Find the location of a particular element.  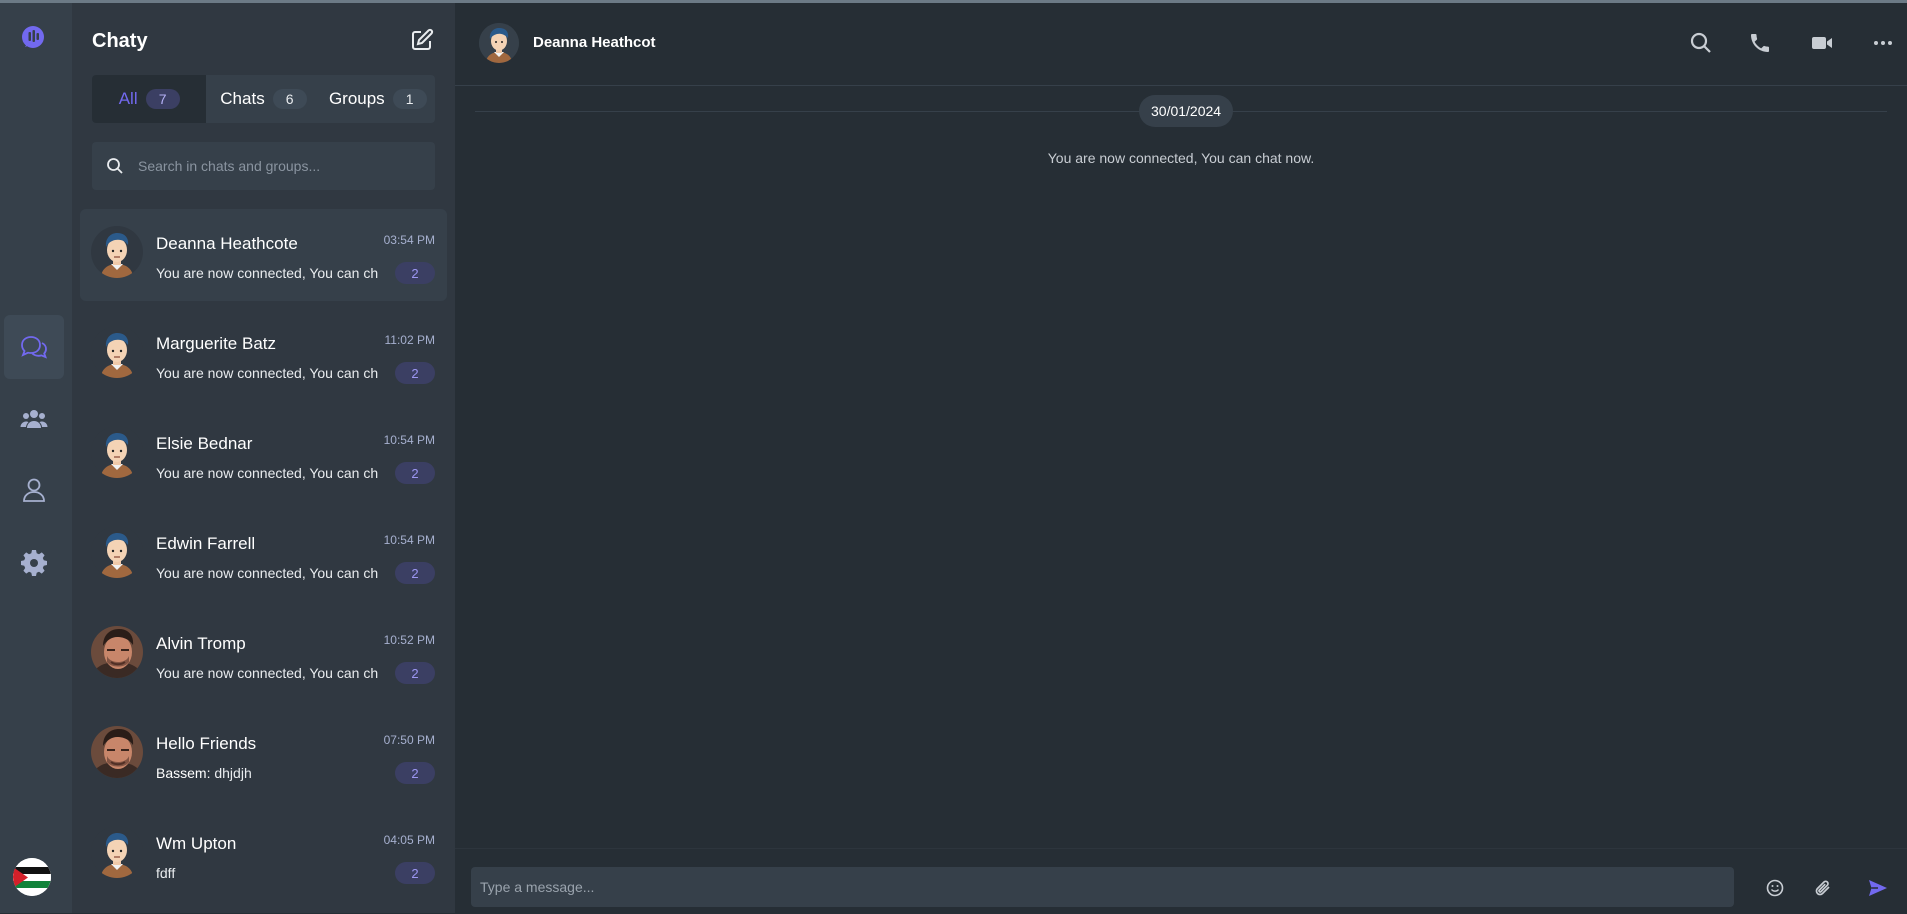

chat-item: Hello Friends 07:50 PM Bassem: dhjdjh 2 is located at coordinates (263, 755).